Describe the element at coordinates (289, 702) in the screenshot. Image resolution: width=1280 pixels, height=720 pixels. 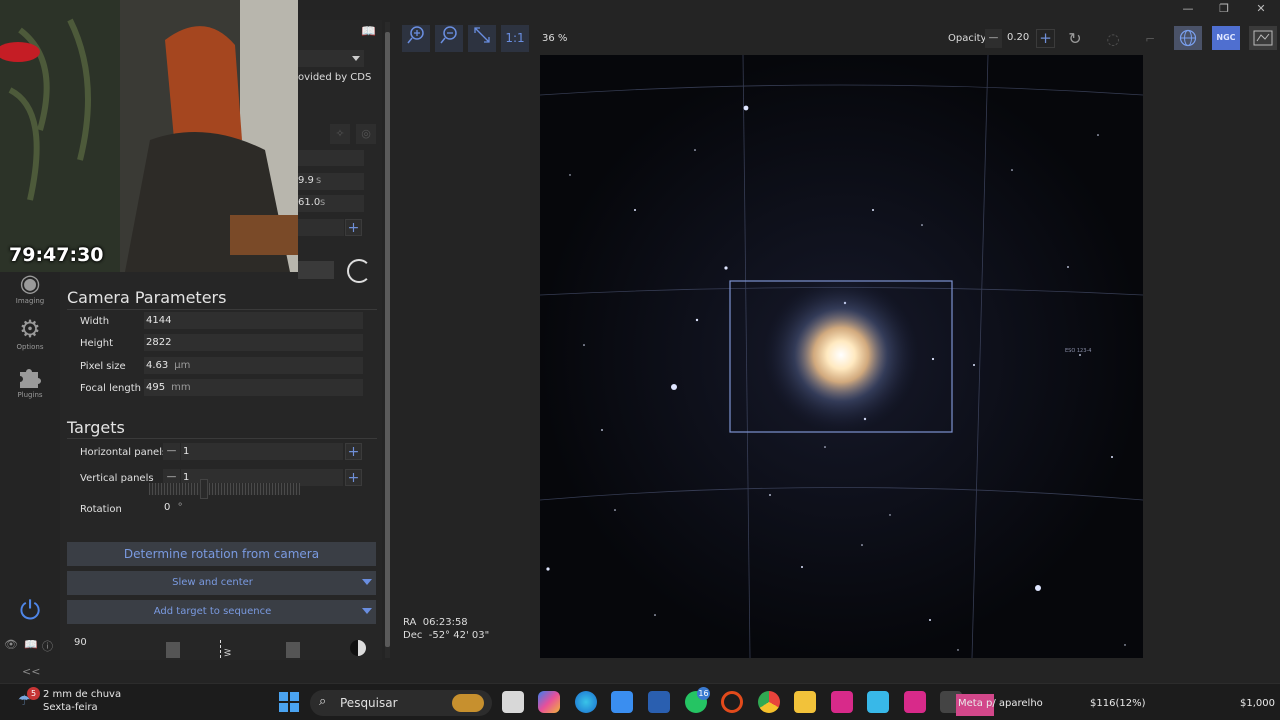
I see `windows-start-icon` at that location.